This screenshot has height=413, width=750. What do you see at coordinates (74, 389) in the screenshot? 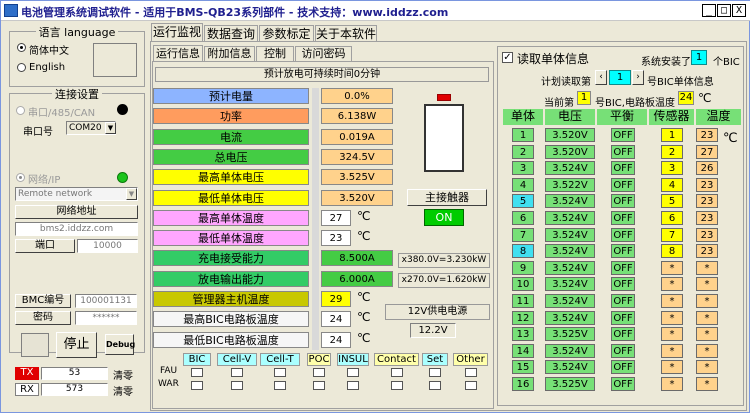
I see `rx-count: 573` at bounding box center [74, 389].